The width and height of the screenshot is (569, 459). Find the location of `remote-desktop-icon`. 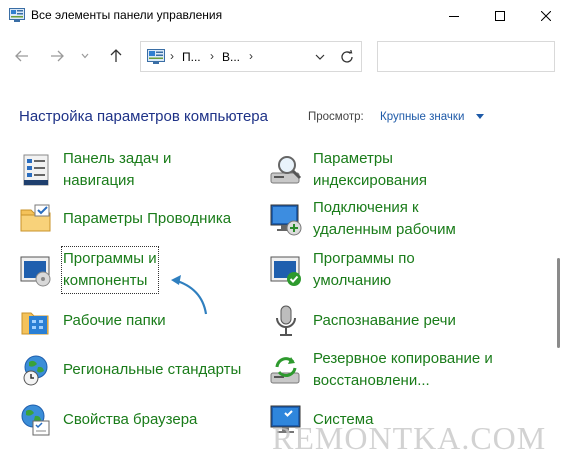

remote-desktop-icon is located at coordinates (286, 220).